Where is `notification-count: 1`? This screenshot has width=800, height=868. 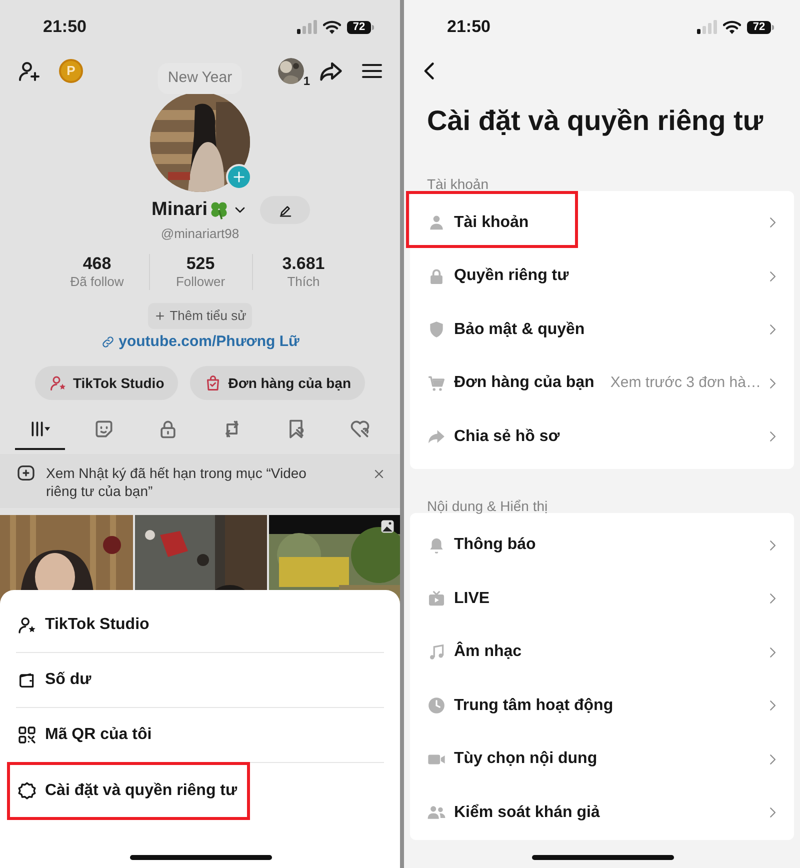
notification-count: 1 is located at coordinates (306, 81).